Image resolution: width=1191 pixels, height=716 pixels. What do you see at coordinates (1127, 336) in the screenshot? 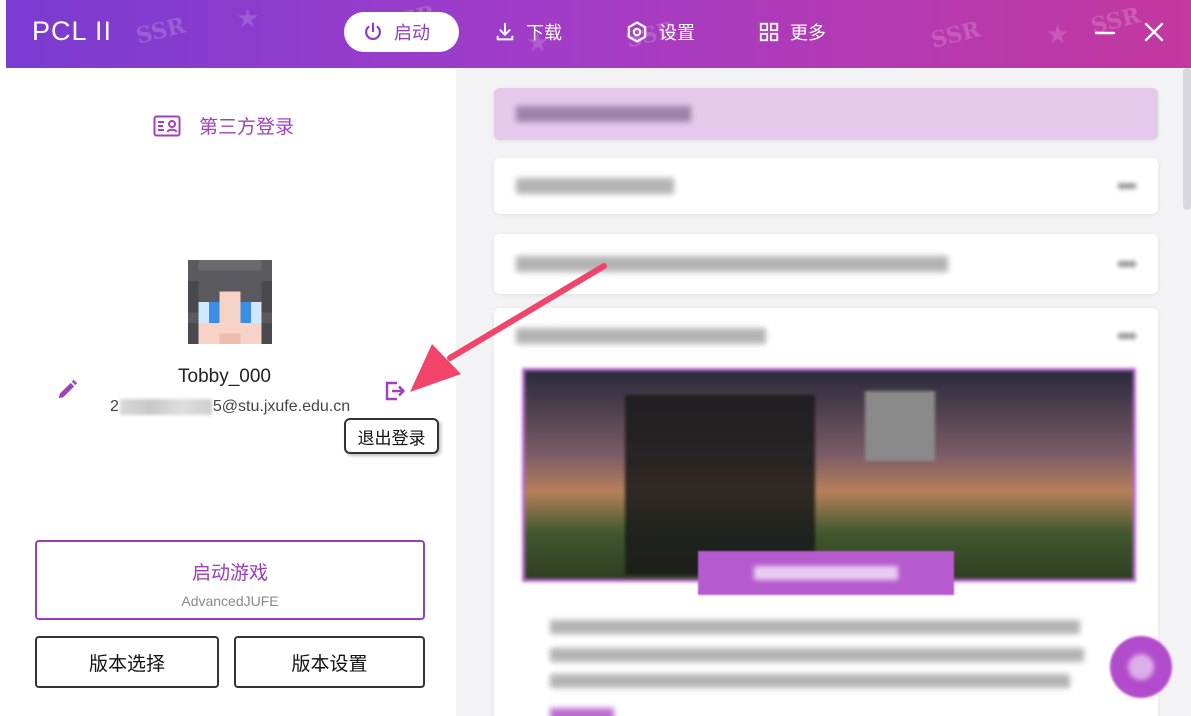
I see `chevron-up-icon` at bounding box center [1127, 336].